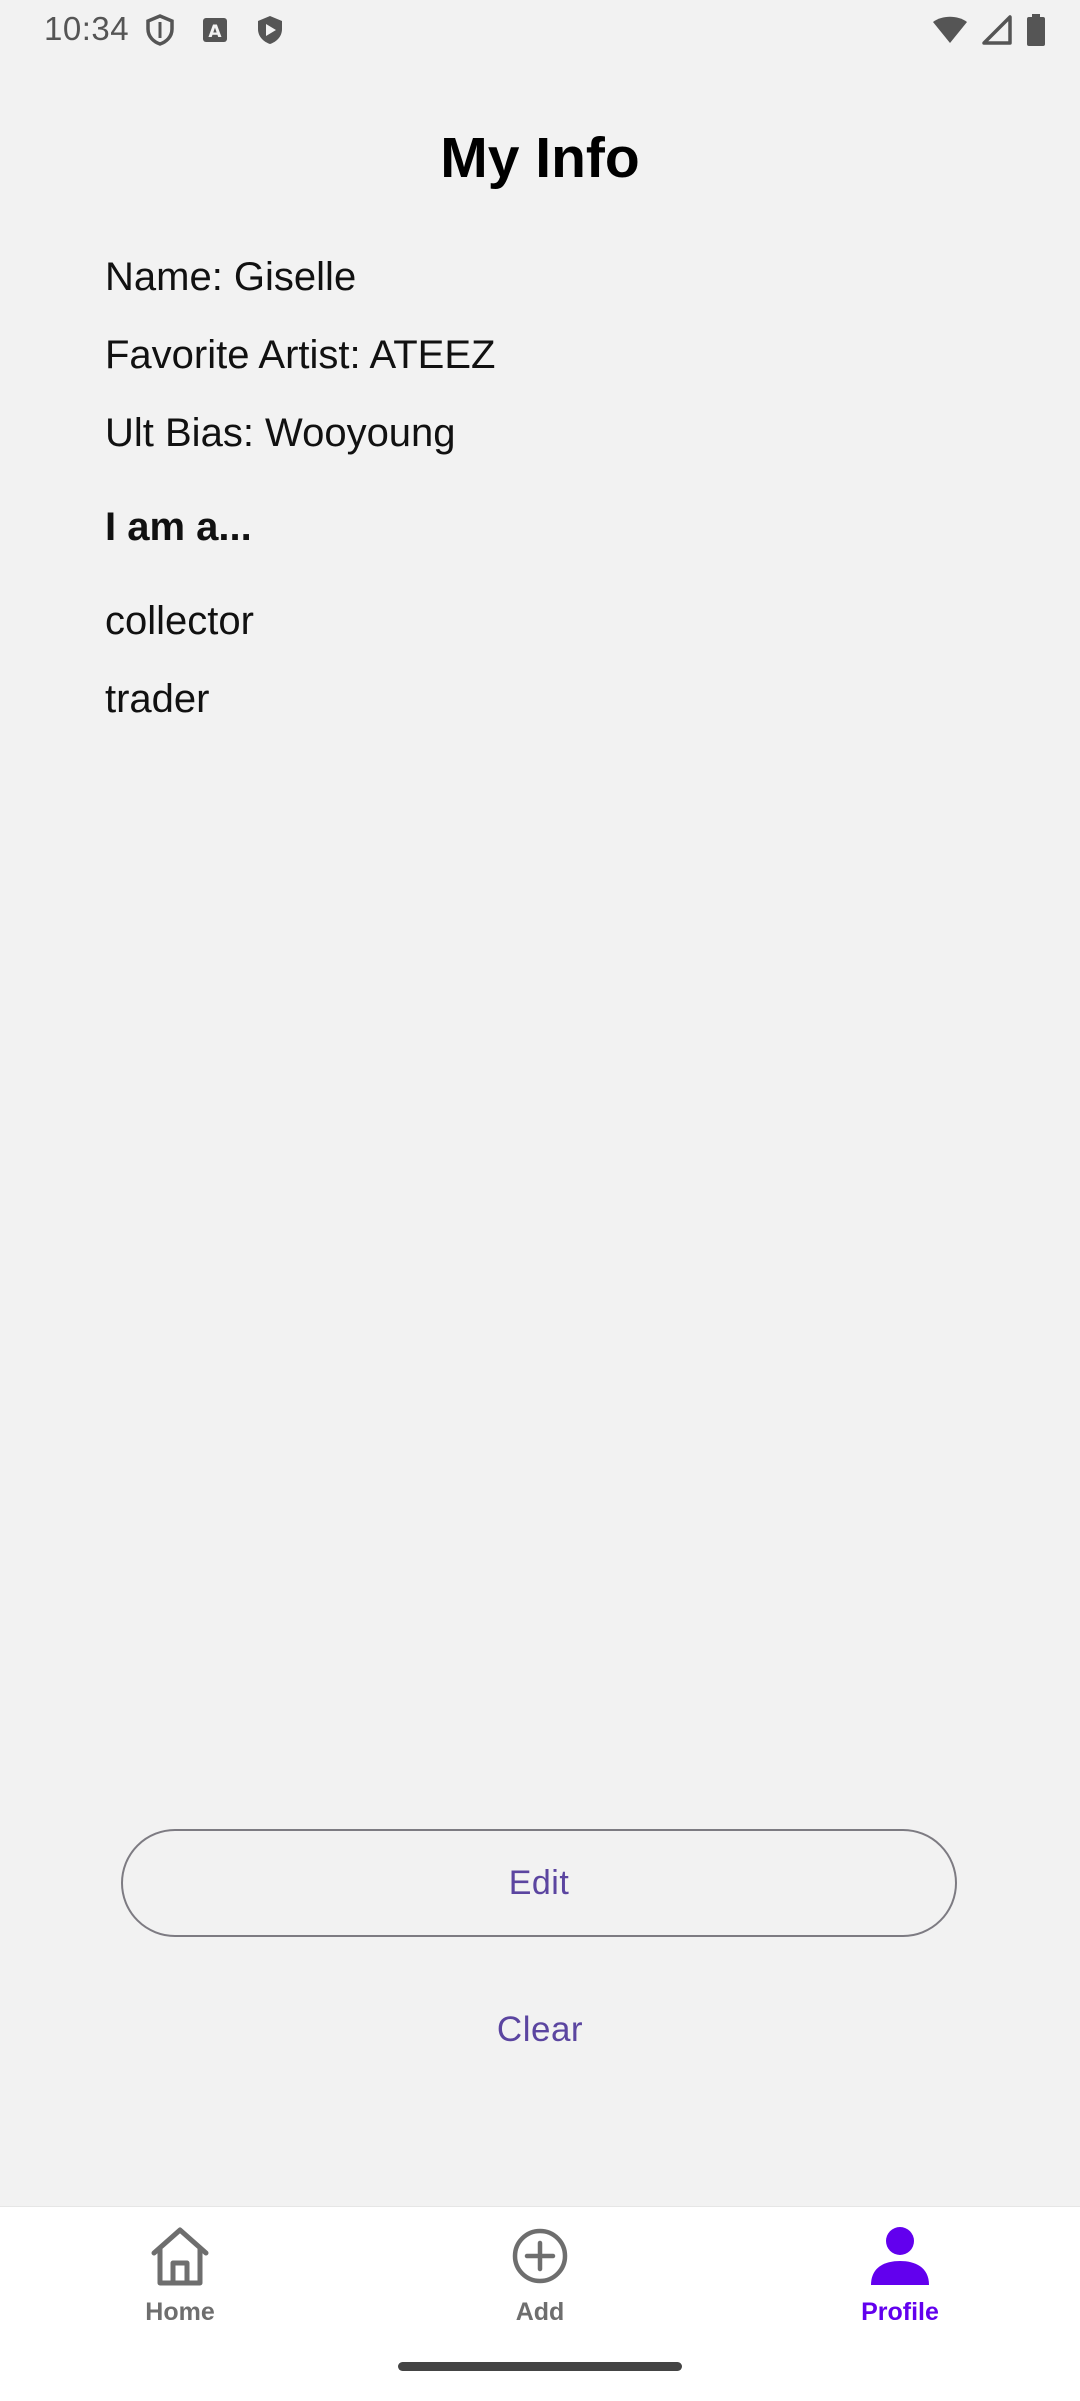  What do you see at coordinates (280, 433) in the screenshot?
I see `ult-bias-text: Ult Bias: Wooyoung` at bounding box center [280, 433].